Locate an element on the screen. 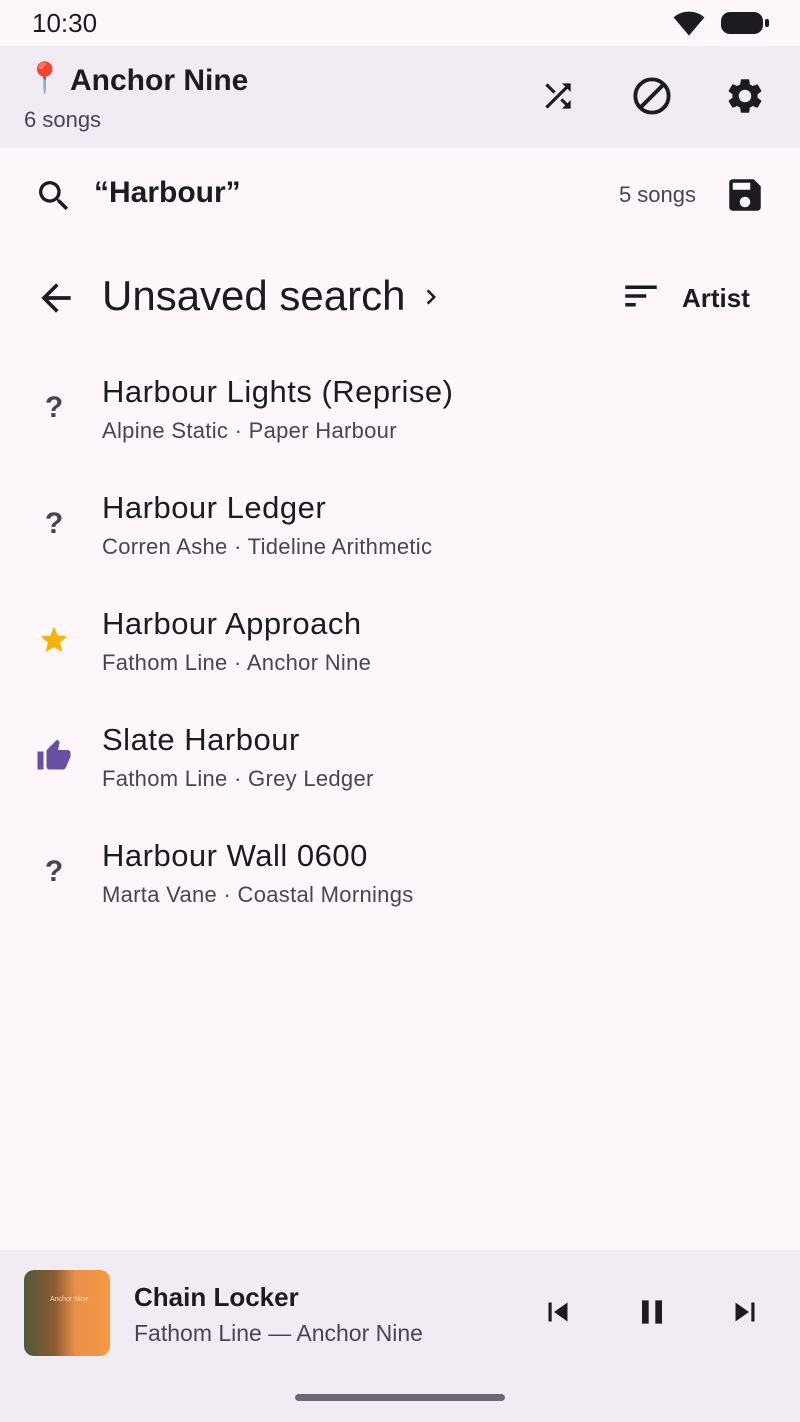 Image resolution: width=800 pixels, height=1422 pixels. song-title: Slate Harbour is located at coordinates (201, 739).